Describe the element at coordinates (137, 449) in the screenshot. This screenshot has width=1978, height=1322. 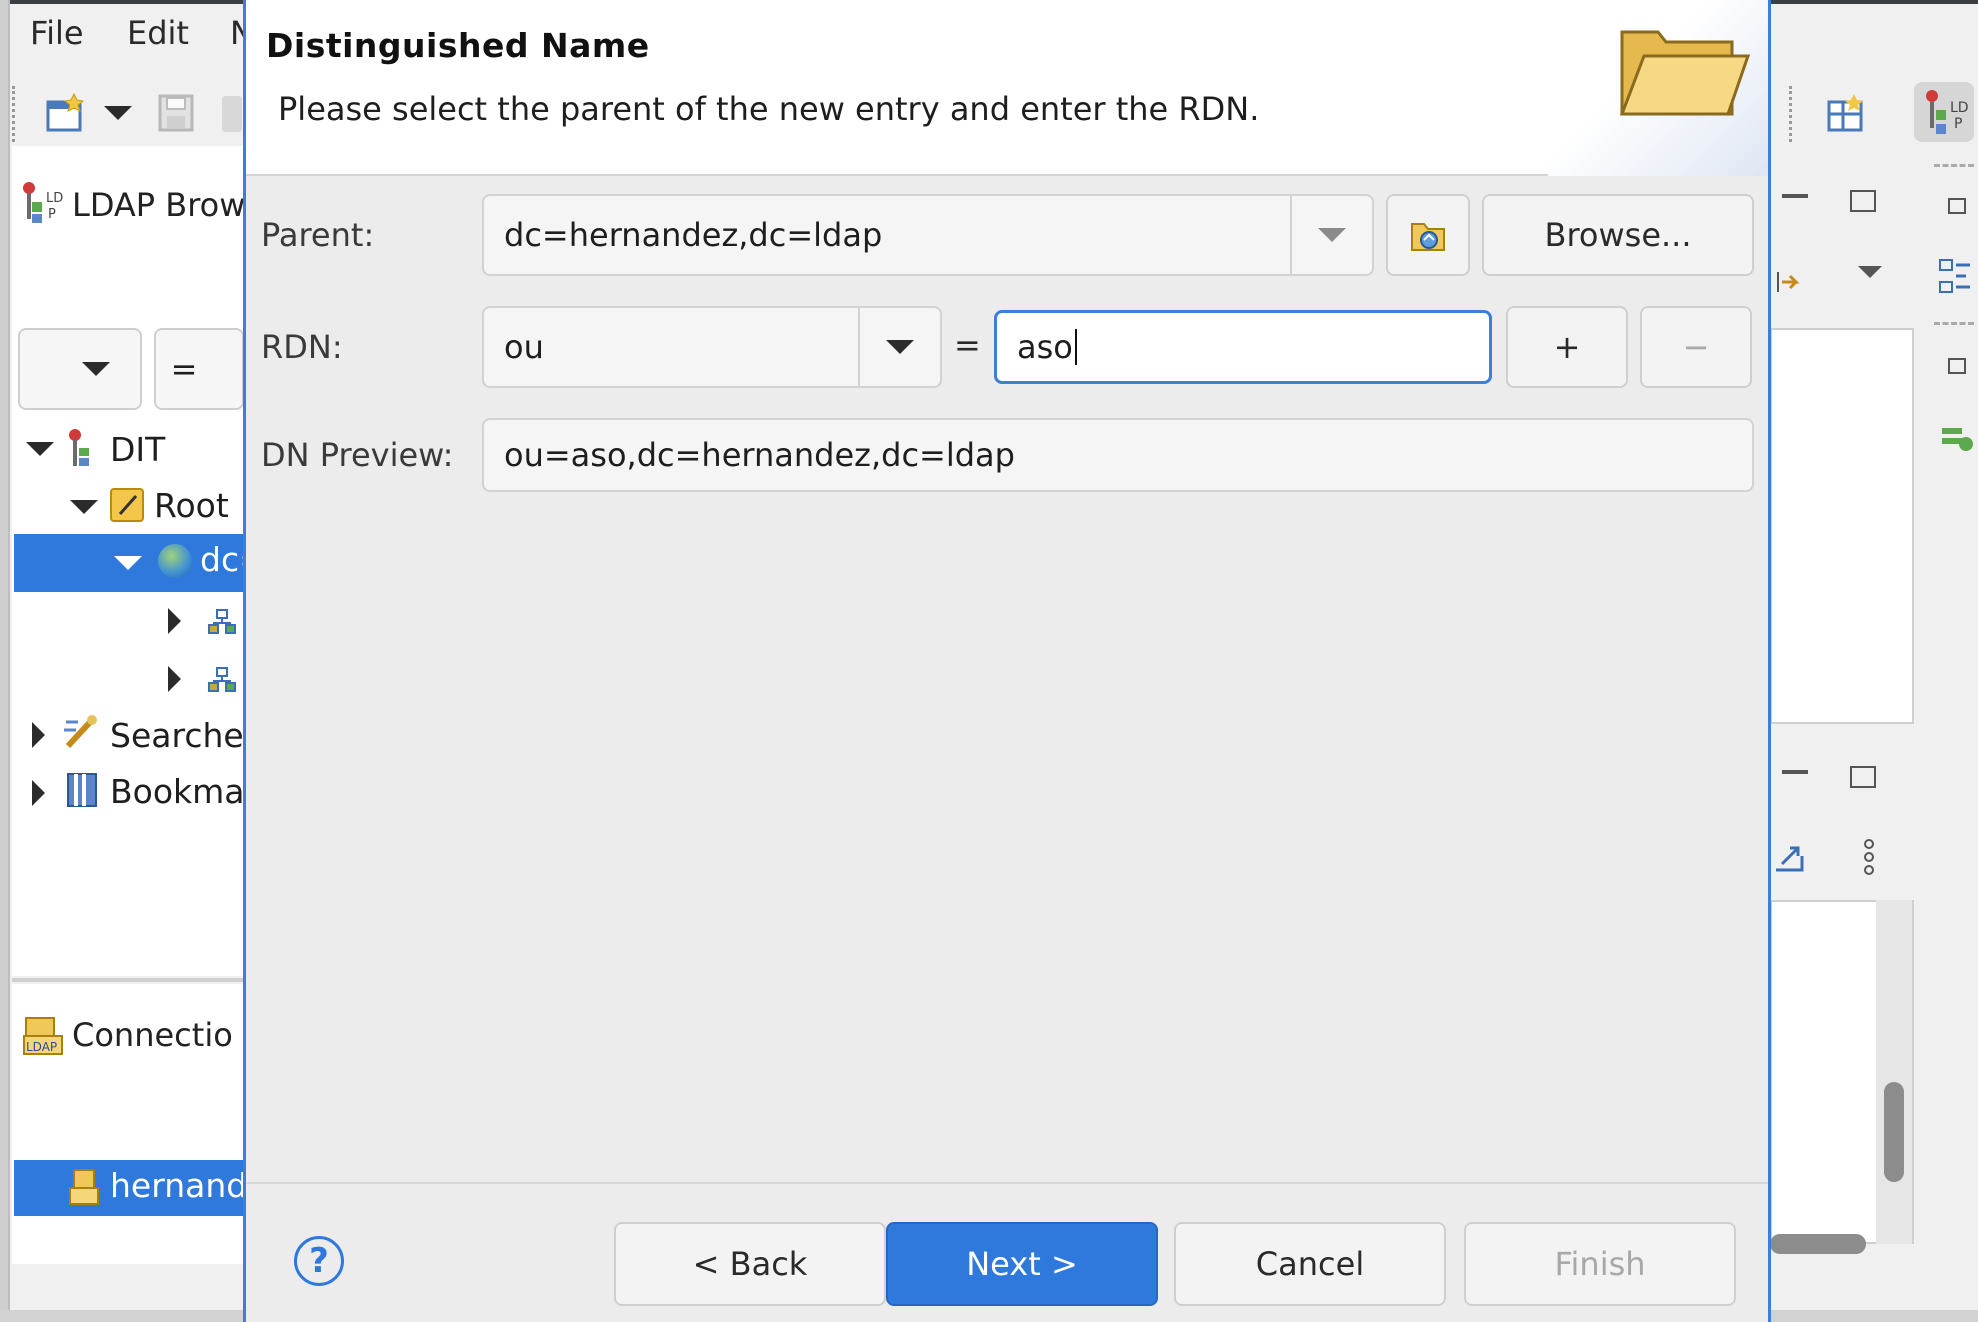
I see `tree-item-dit: DIT` at that location.